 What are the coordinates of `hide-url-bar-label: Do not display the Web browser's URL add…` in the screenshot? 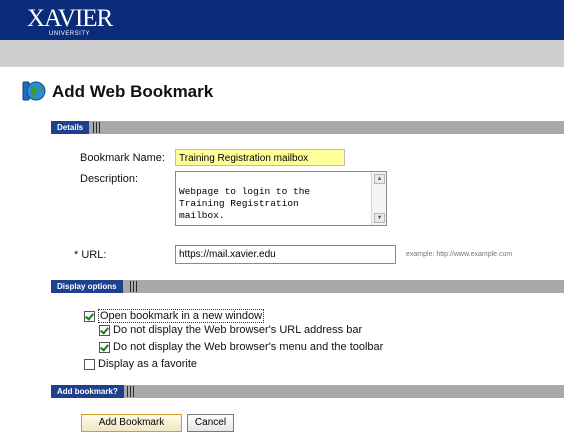 It's located at (238, 330).